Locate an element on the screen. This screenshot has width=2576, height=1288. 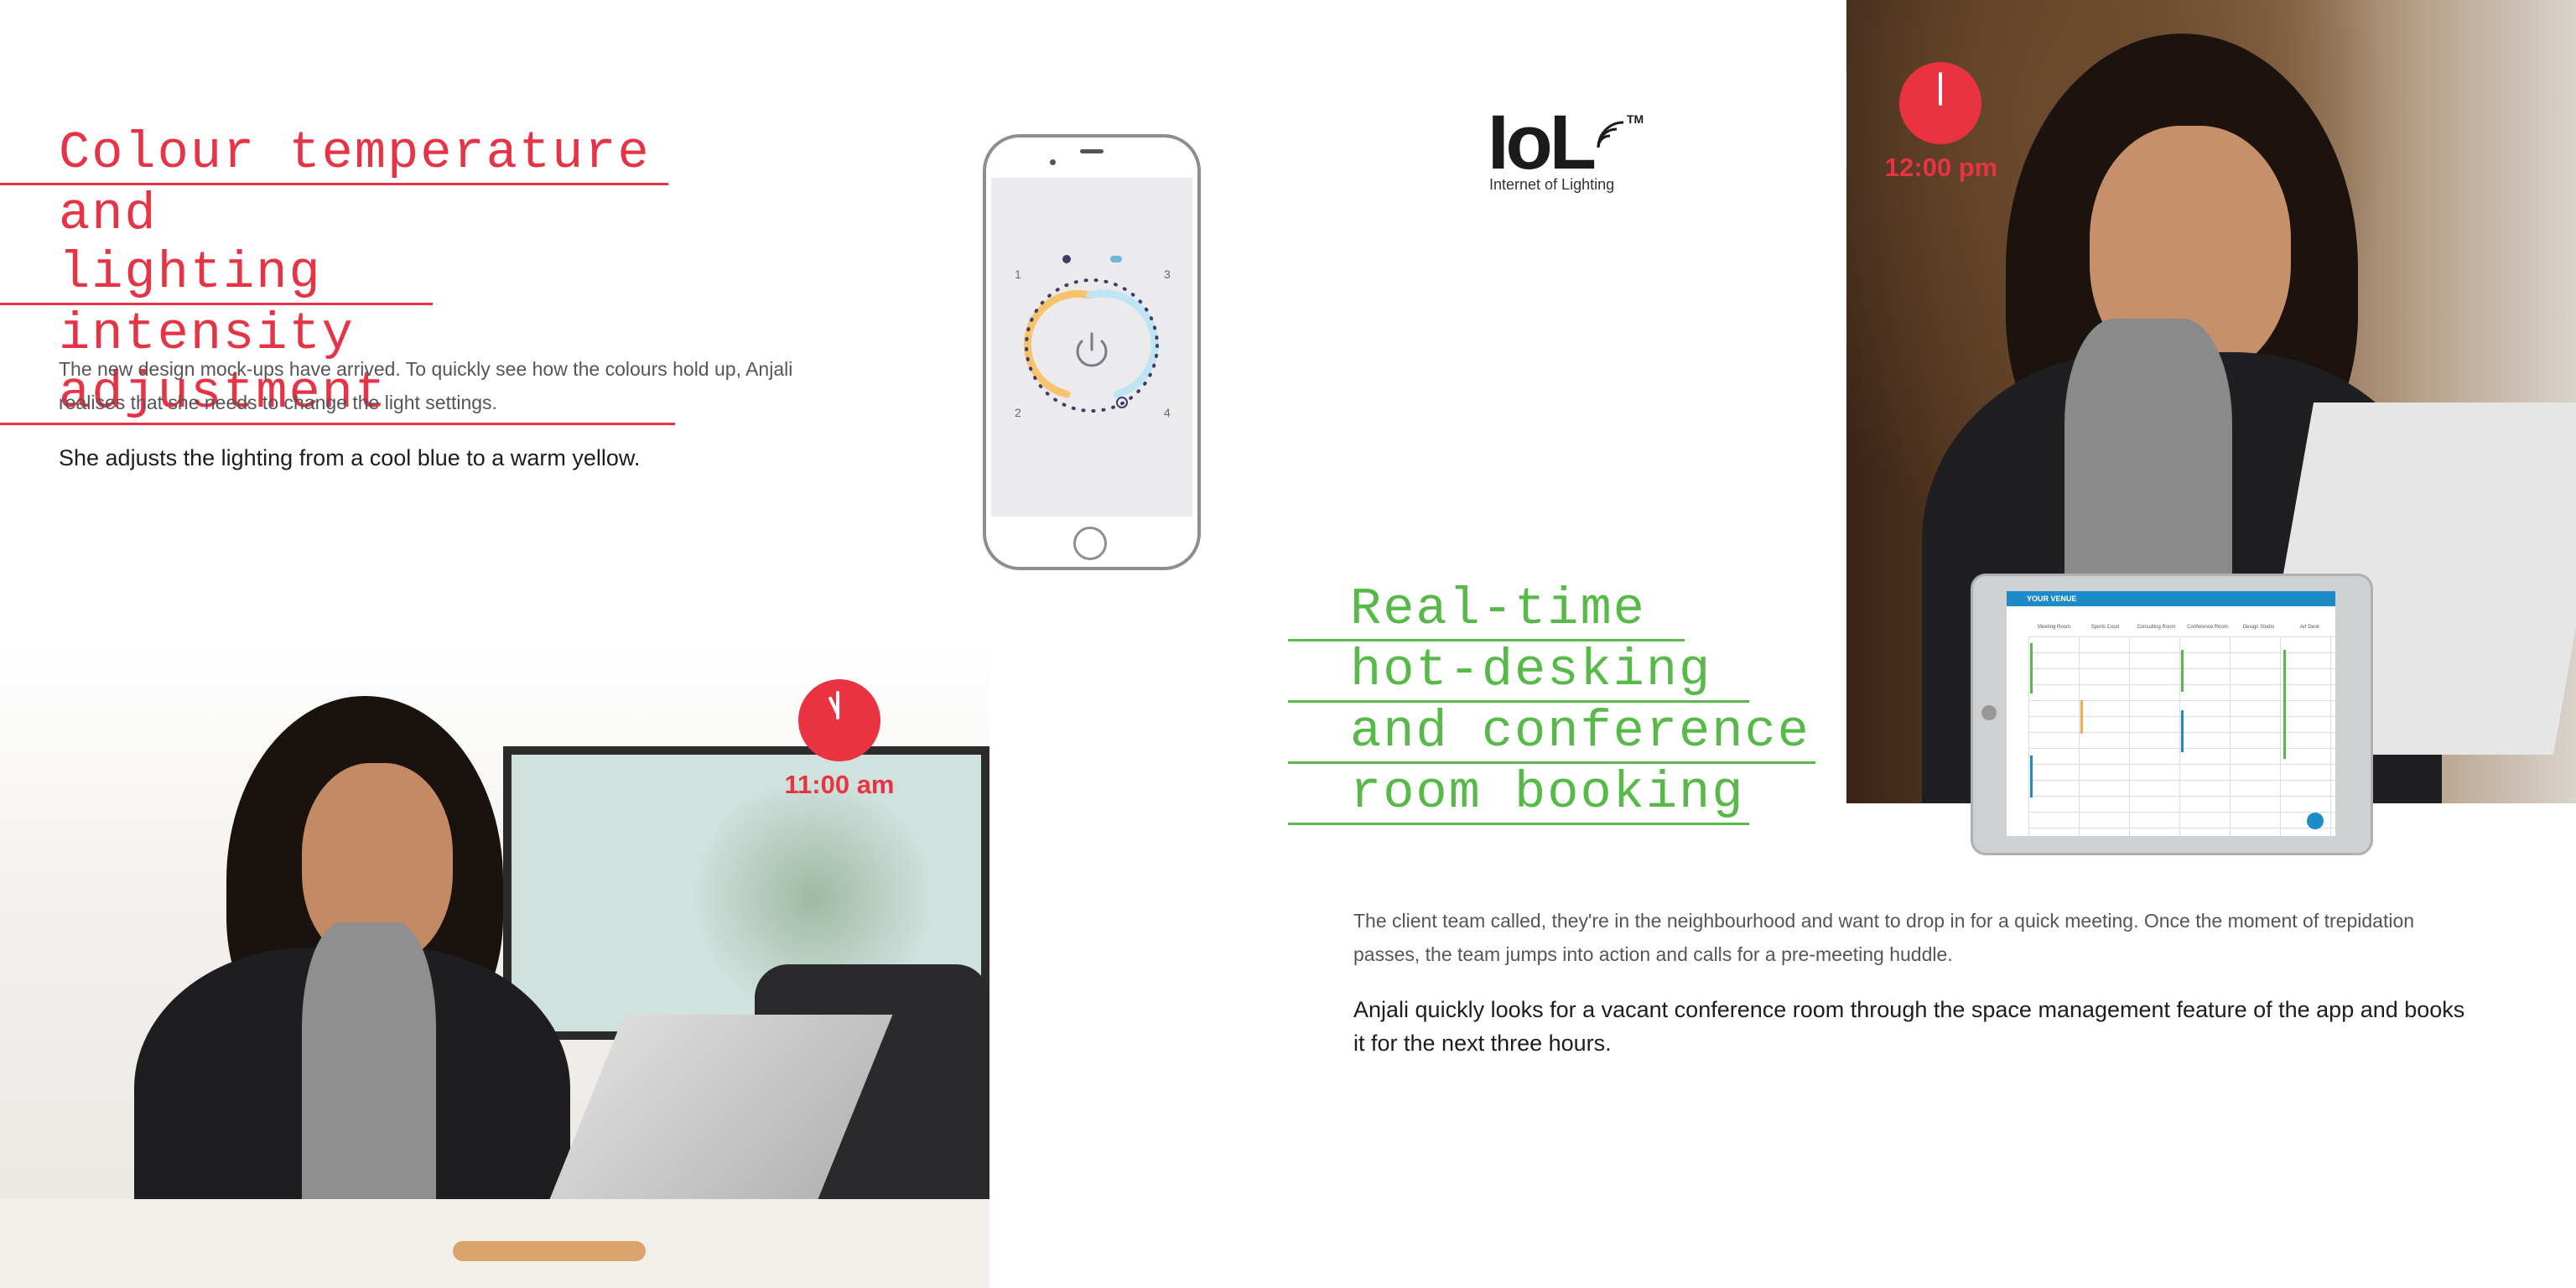
heading-line: and conference is located at coordinates (1551, 733).